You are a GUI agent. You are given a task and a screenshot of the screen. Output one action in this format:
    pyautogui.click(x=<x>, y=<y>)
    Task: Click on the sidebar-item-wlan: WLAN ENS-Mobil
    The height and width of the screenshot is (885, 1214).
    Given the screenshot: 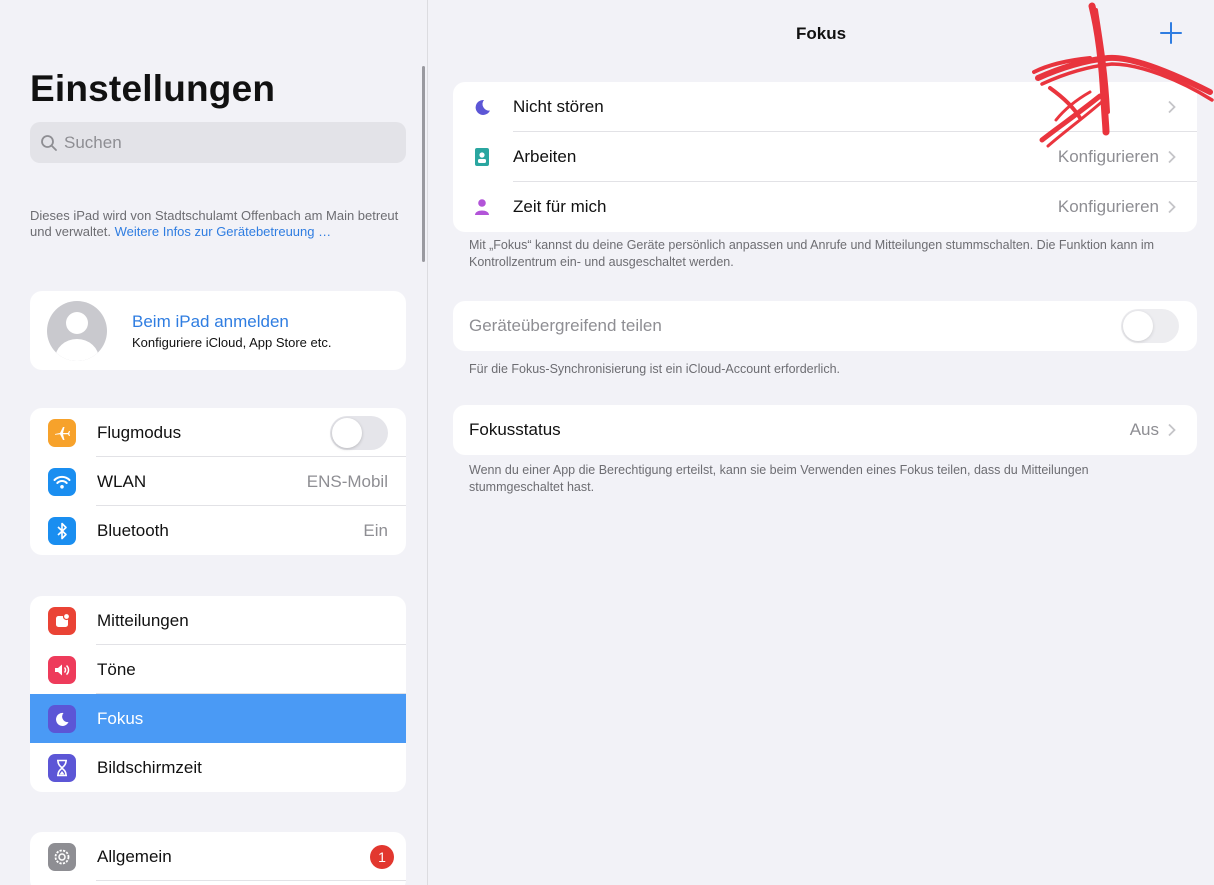 What is the action you would take?
    pyautogui.click(x=218, y=481)
    